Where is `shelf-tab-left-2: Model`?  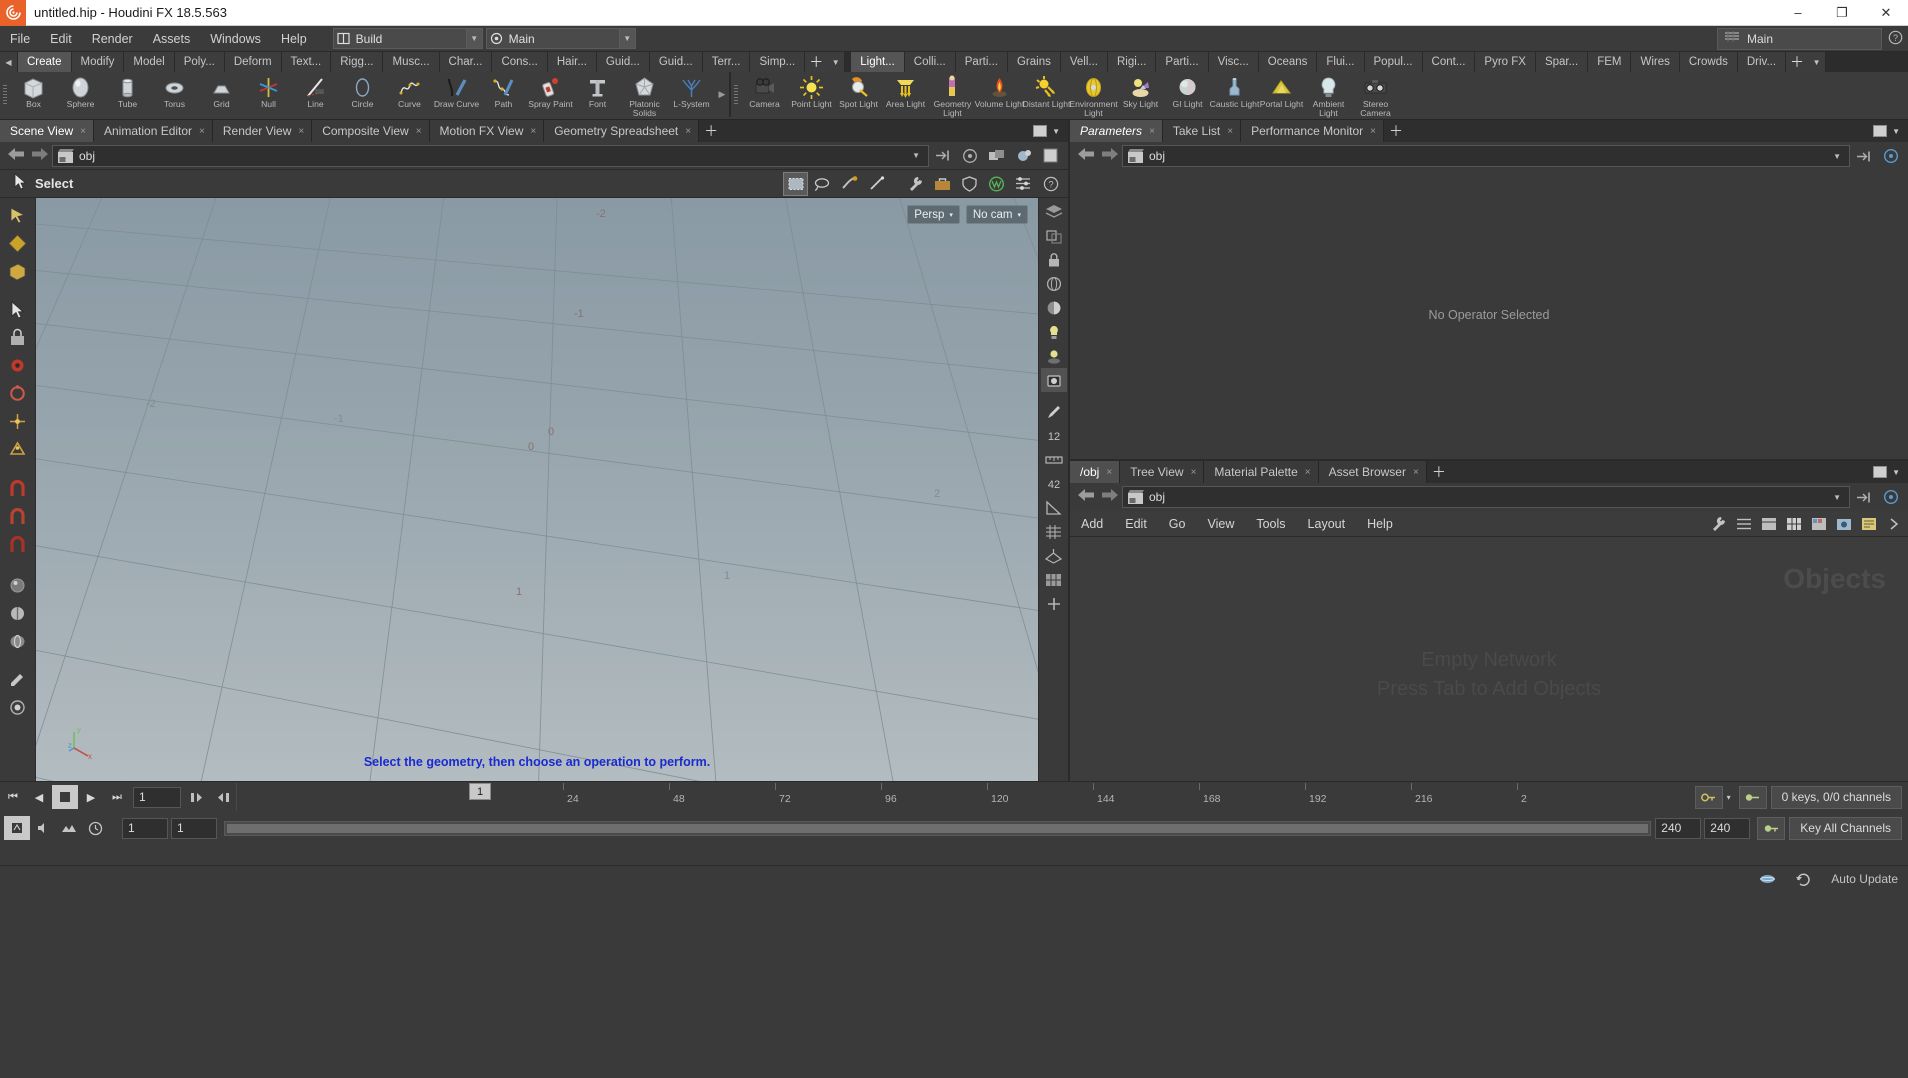 shelf-tab-left-2: Model is located at coordinates (149, 62).